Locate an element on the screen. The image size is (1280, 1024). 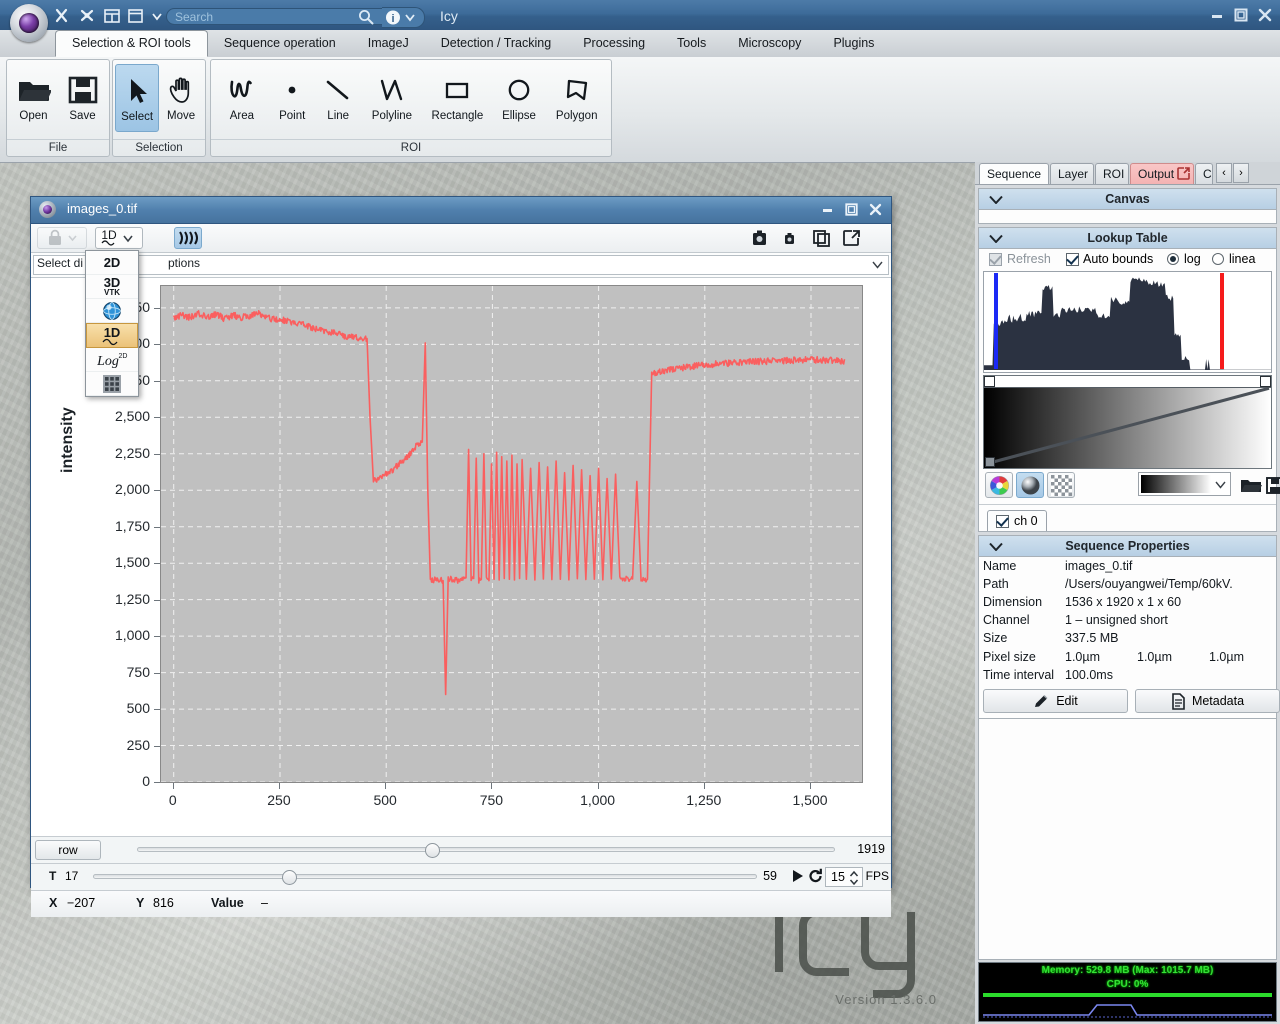
pixel-size-y: 1.0µm is located at coordinates (1154, 657).